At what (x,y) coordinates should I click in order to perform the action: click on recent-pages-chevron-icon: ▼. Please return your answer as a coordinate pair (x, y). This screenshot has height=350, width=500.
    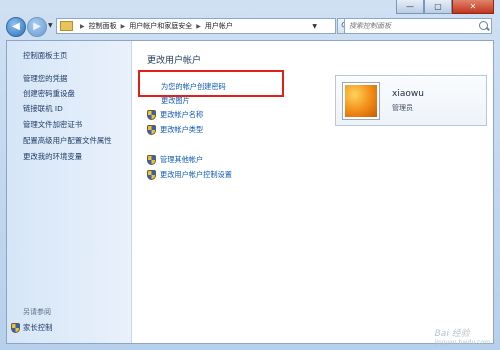
    Looking at the image, I should click on (50, 25).